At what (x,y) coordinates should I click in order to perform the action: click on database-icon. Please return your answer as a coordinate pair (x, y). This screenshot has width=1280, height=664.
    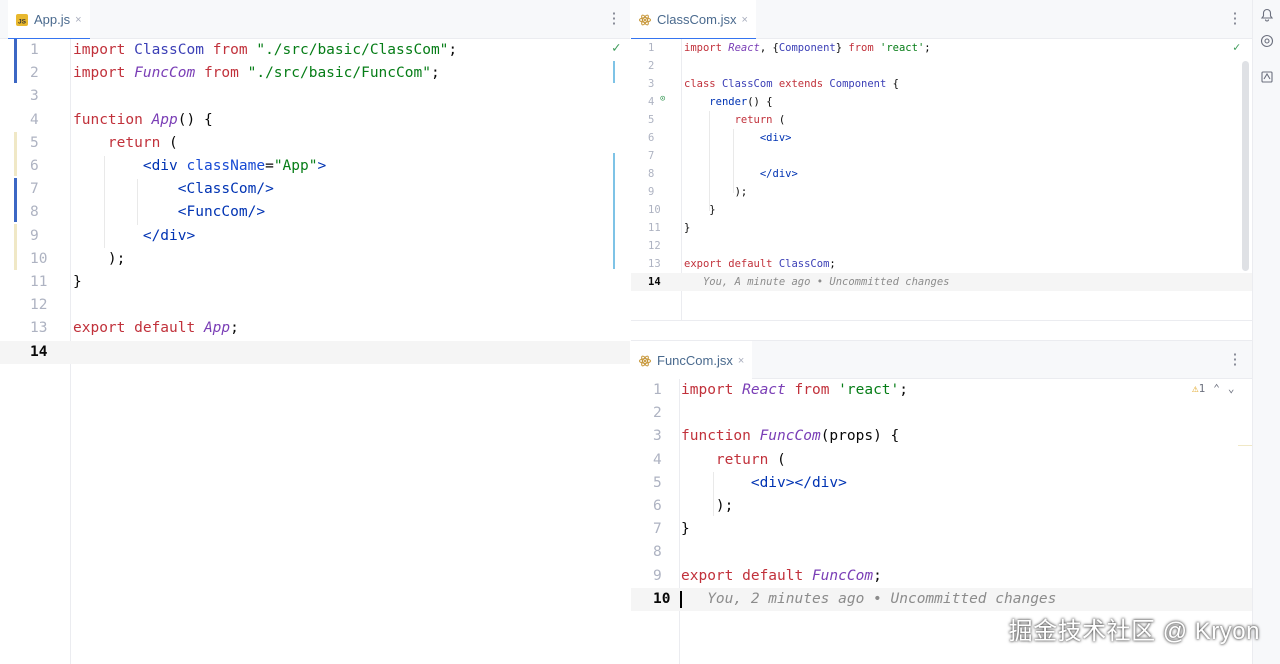
    Looking at the image, I should click on (1267, 78).